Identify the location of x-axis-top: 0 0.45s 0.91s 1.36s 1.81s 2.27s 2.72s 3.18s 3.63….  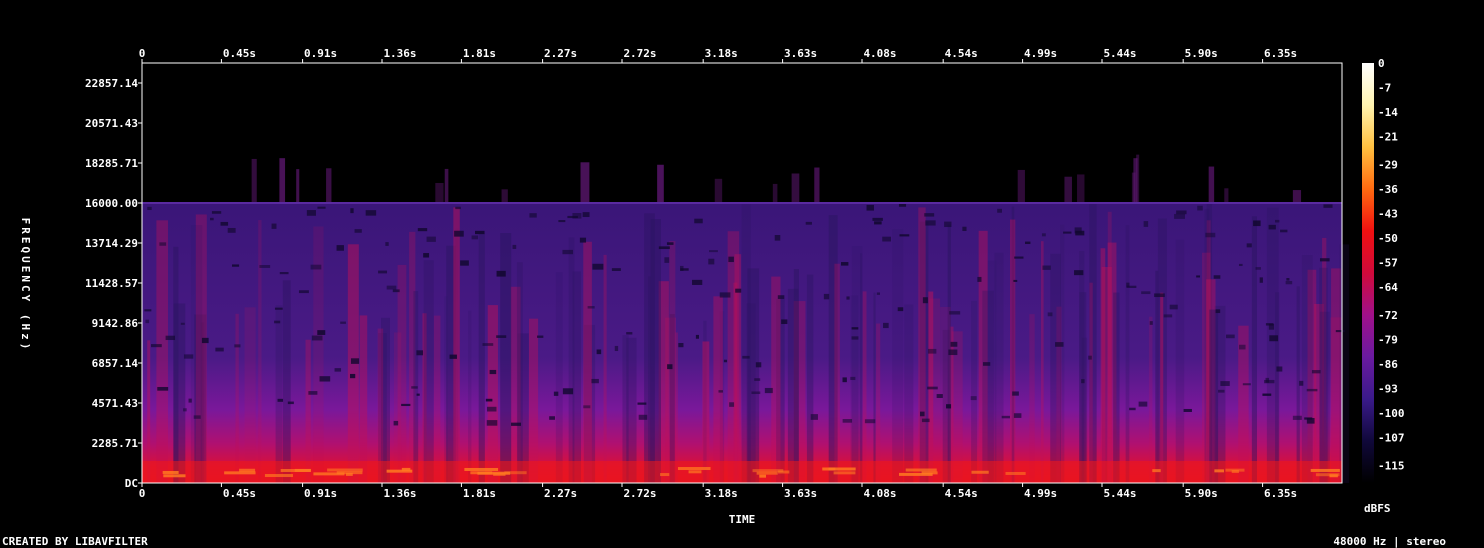
(718, 55).